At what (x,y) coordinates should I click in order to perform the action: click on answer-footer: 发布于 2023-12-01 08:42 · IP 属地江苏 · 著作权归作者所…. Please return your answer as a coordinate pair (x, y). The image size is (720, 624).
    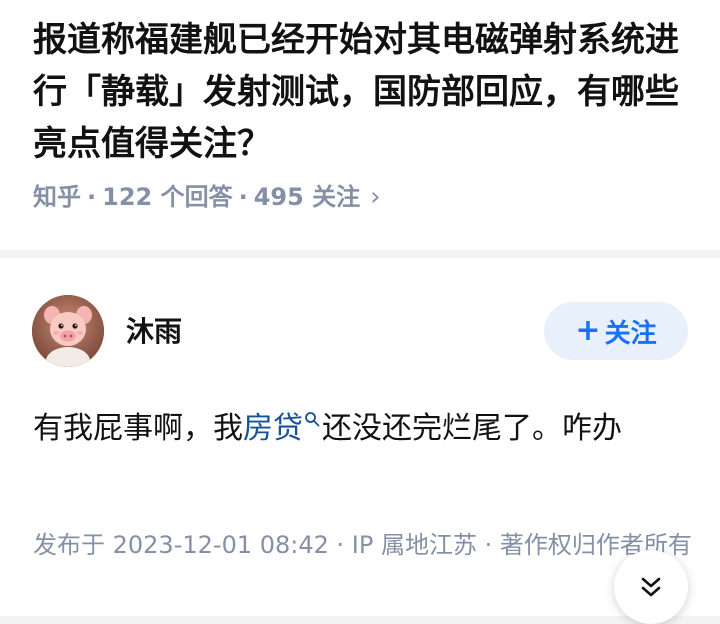
    Looking at the image, I should click on (362, 545).